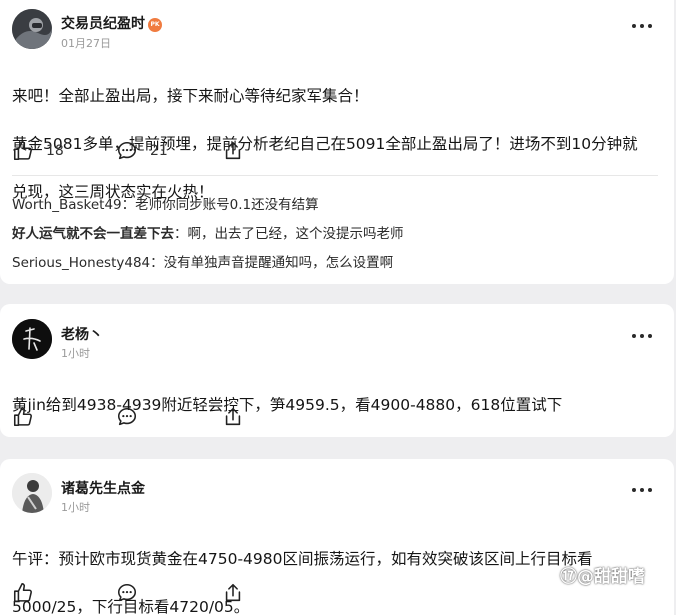 The height and width of the screenshot is (615, 676). Describe the element at coordinates (67, 205) in the screenshot. I see `comment-author: Worth_Basket49` at that location.